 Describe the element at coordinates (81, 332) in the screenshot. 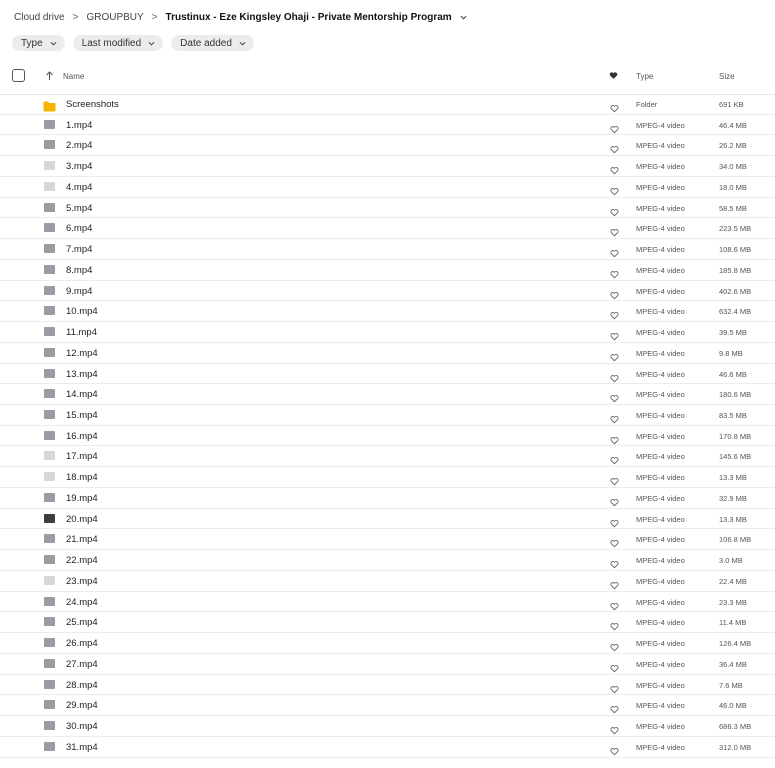

I see `file-name: 11.mp4` at that location.